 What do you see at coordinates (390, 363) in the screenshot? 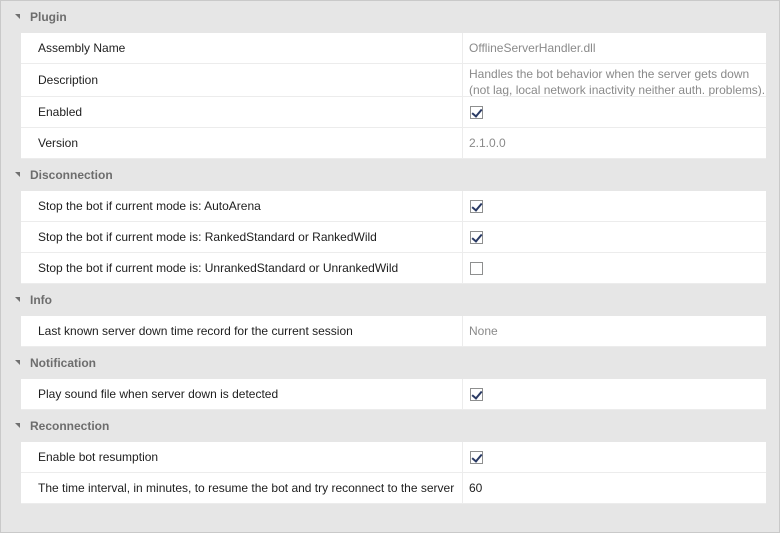
I see `category-notification: Notification` at bounding box center [390, 363].